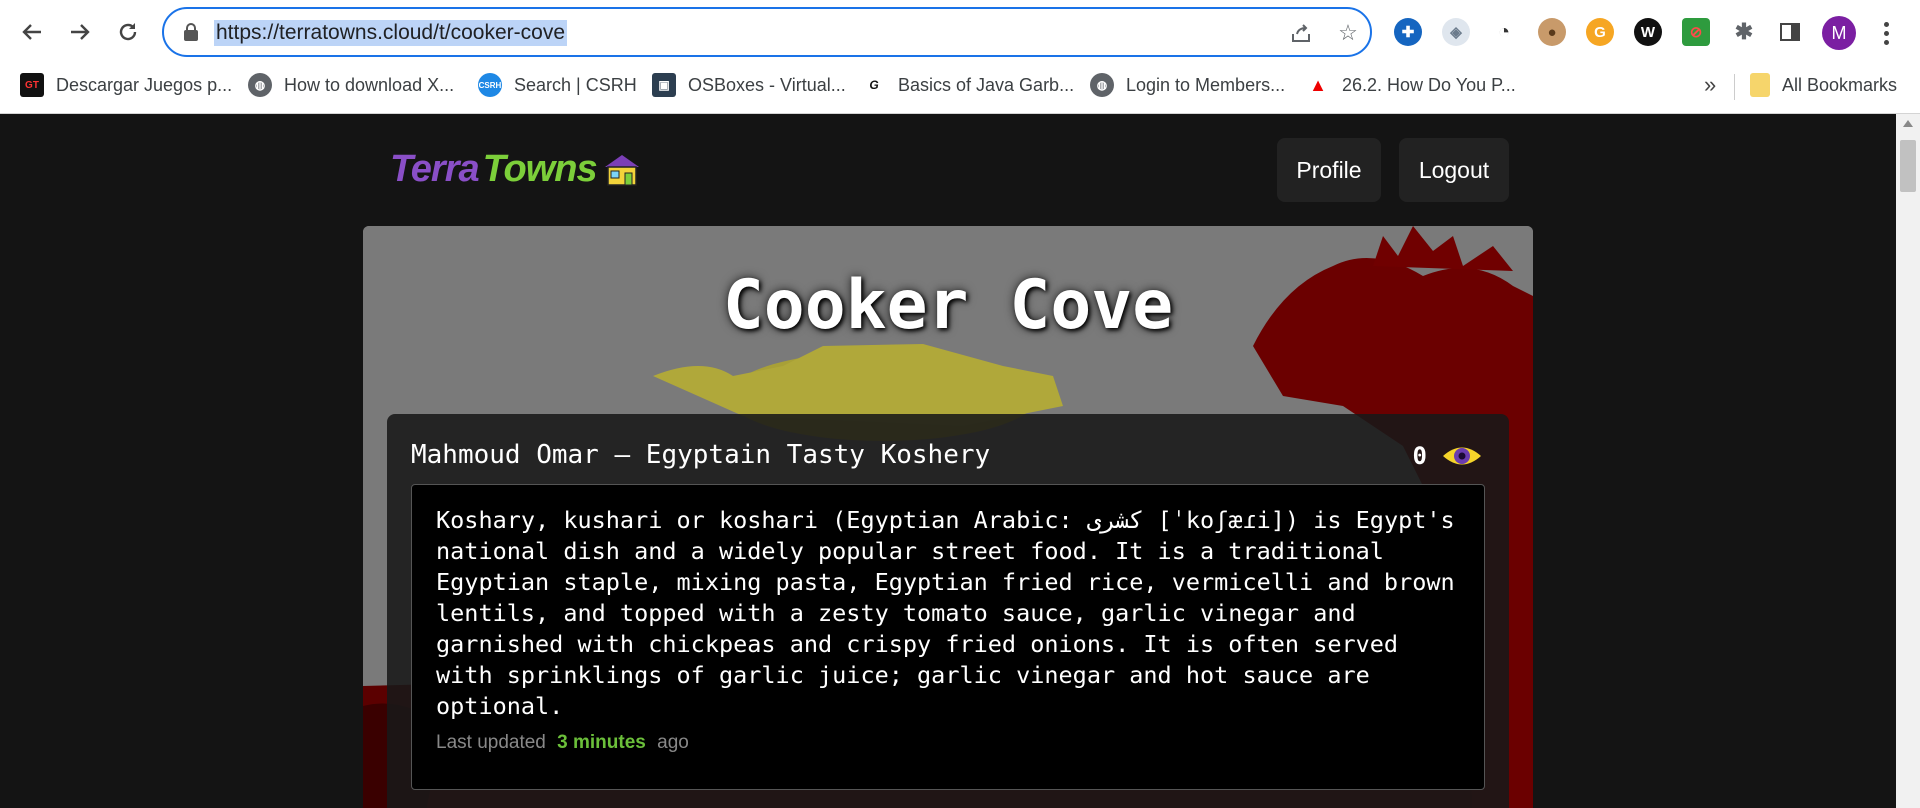 The image size is (1920, 808). What do you see at coordinates (575, 84) in the screenshot?
I see `bookmark-label: Search | CSRH` at bounding box center [575, 84].